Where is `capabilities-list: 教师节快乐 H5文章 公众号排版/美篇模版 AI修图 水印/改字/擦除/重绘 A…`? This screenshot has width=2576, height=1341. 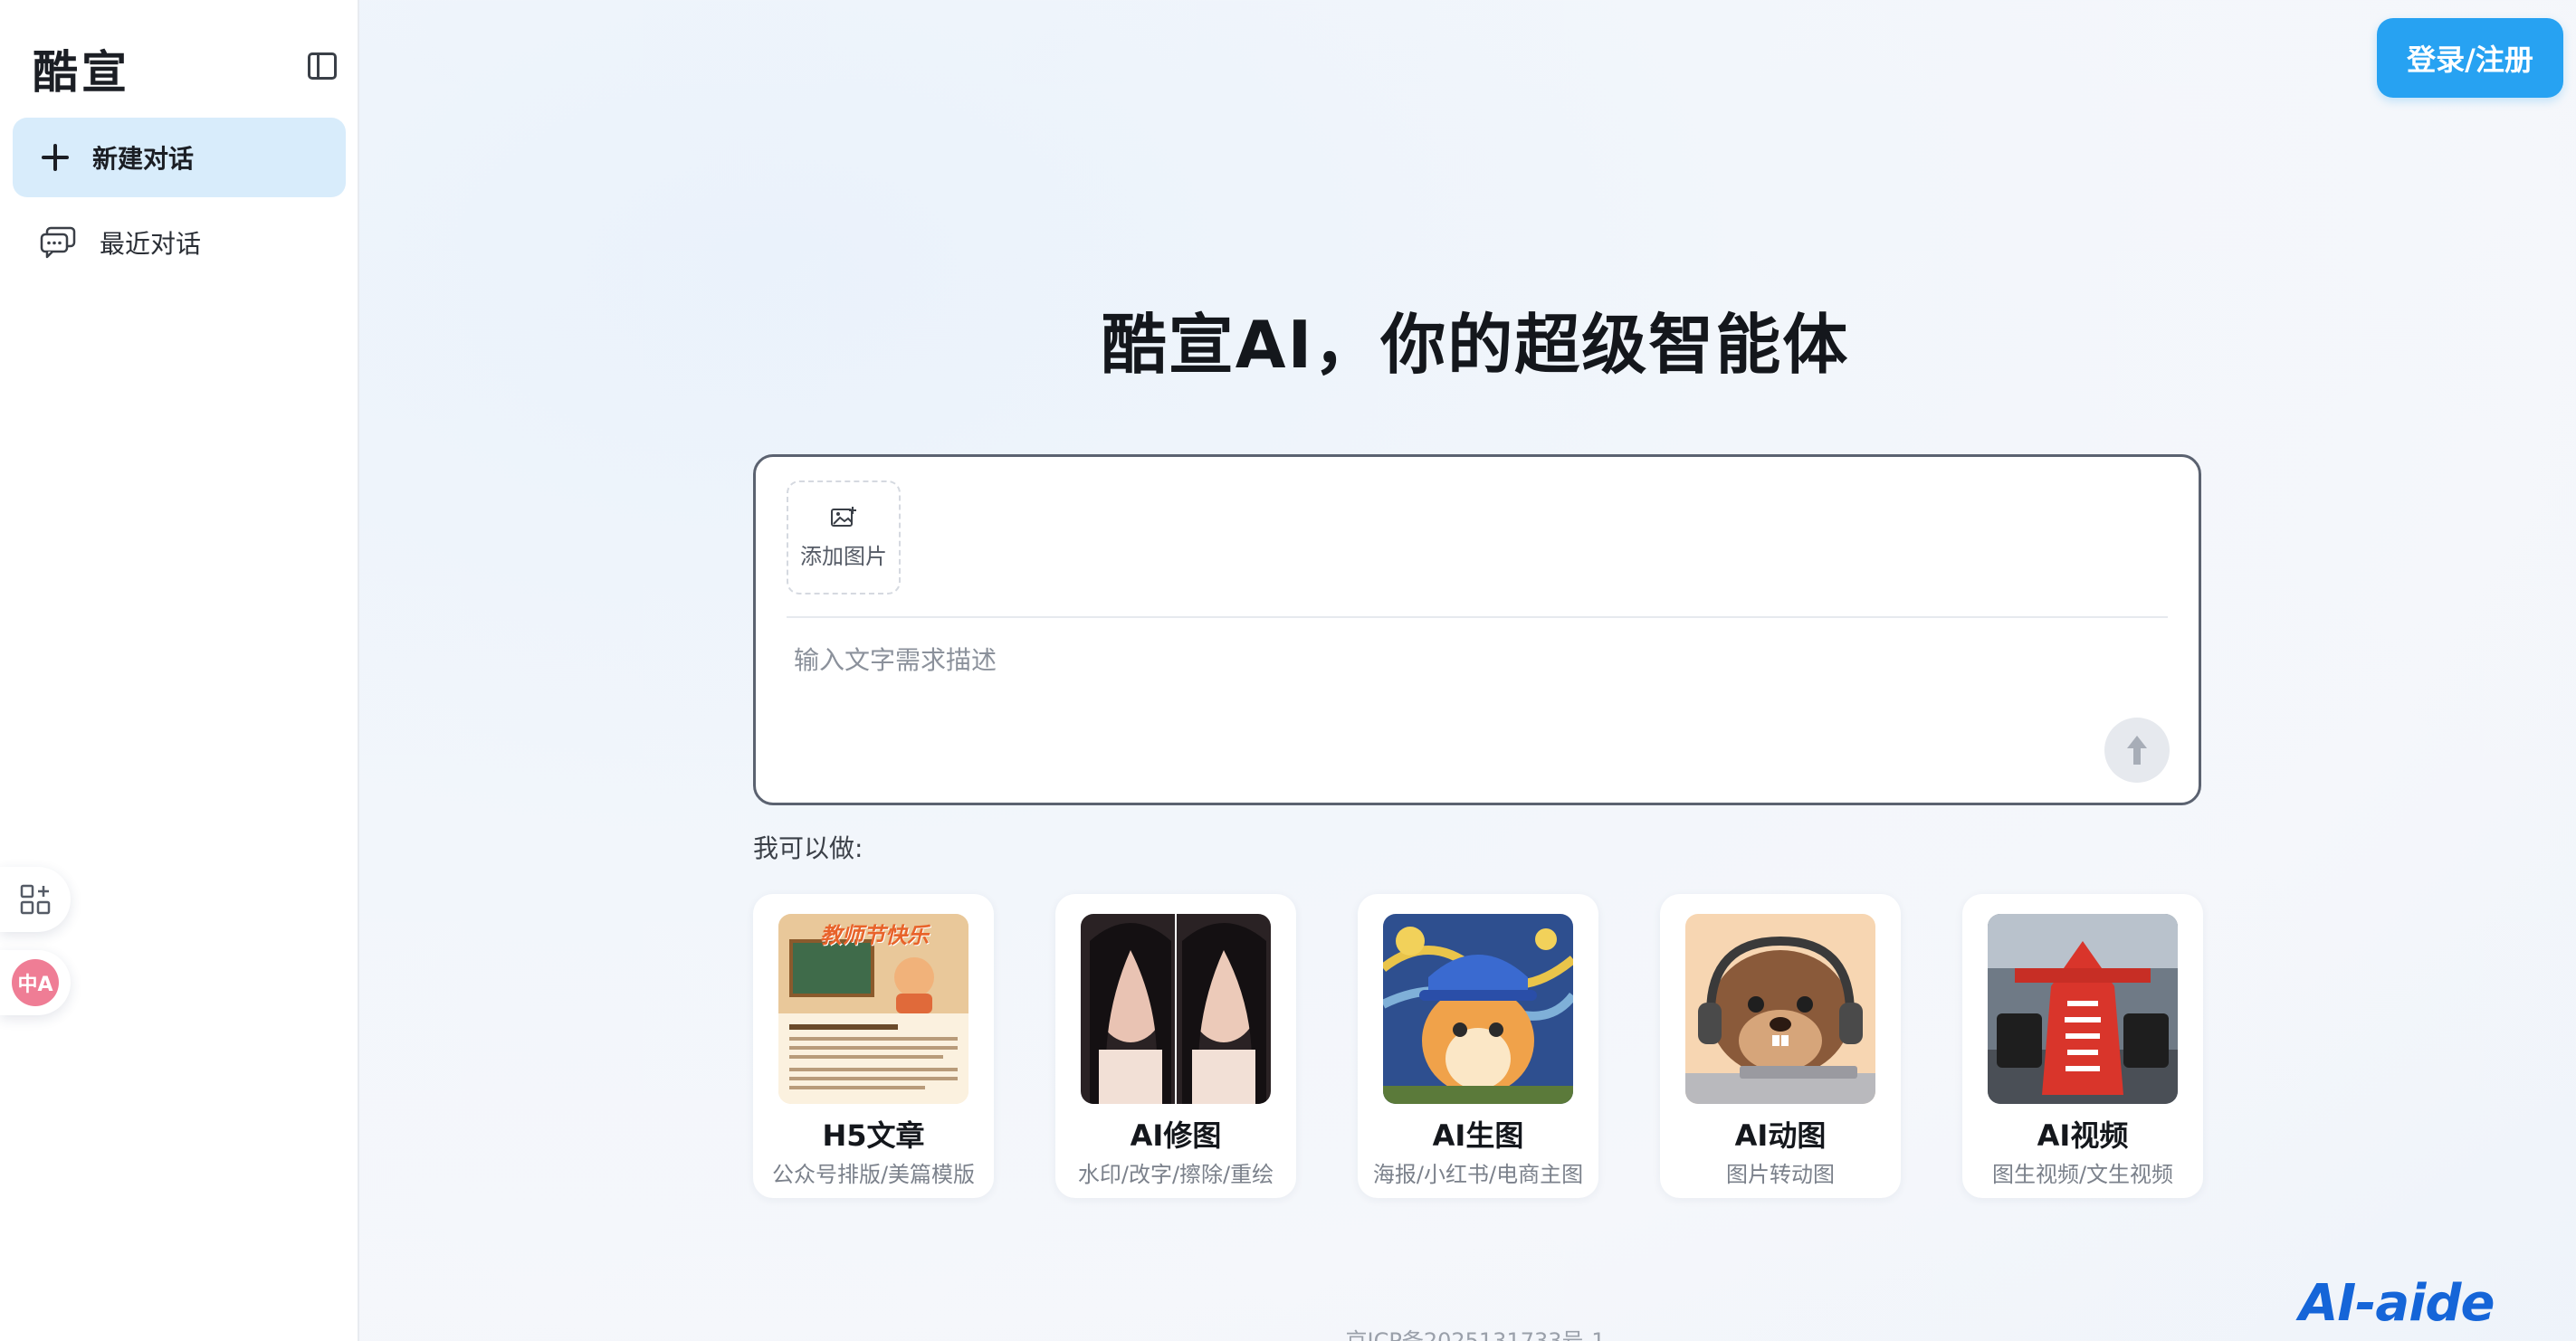
capabilities-list: 教师节快乐 H5文章 公众号排版/美篇模版 AI修图 水印/改字/擦除/重绘 A… is located at coordinates (1478, 1046).